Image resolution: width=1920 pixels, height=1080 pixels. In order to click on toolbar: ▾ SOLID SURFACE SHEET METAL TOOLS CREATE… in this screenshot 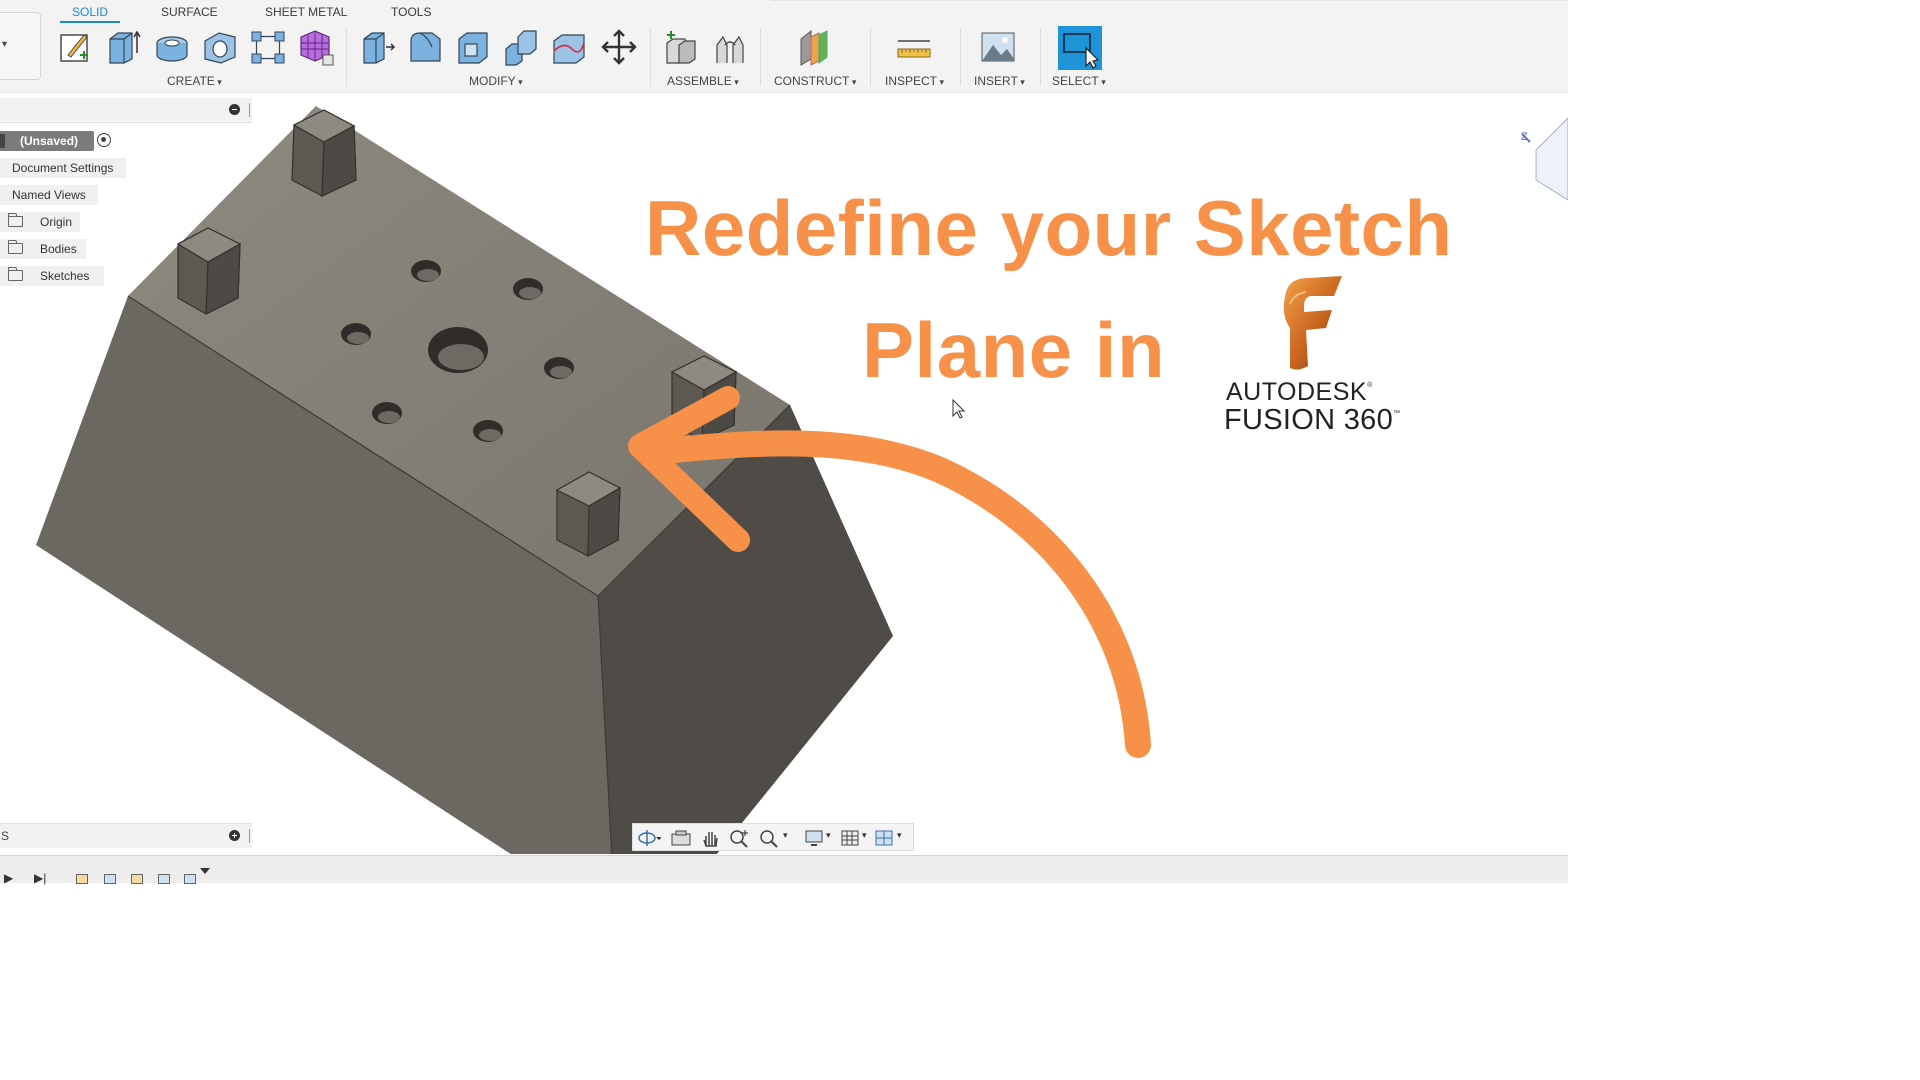, I will do `click(784, 46)`.